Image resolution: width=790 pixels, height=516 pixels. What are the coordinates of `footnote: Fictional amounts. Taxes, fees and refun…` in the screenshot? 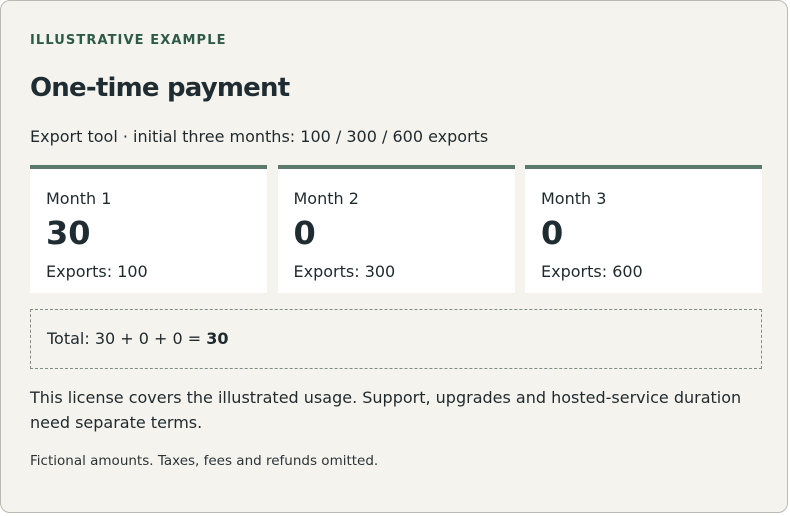 It's located at (204, 461).